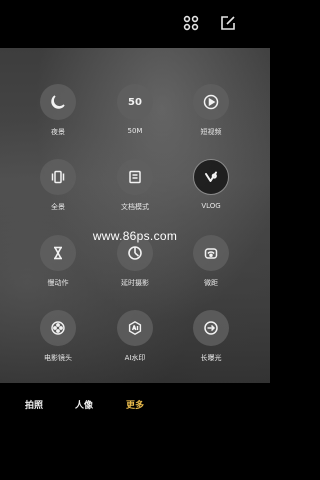 The image size is (320, 480). I want to click on top-bar, so click(135, 24).